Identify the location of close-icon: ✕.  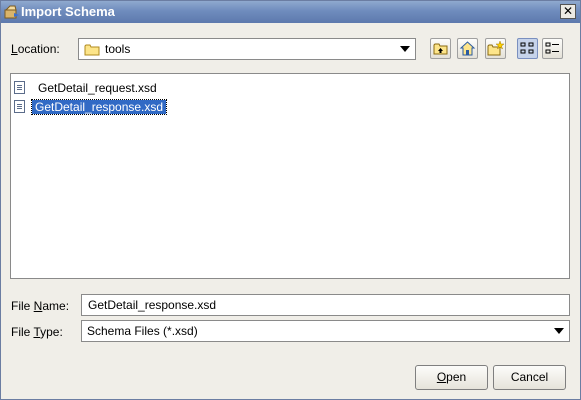
(568, 11).